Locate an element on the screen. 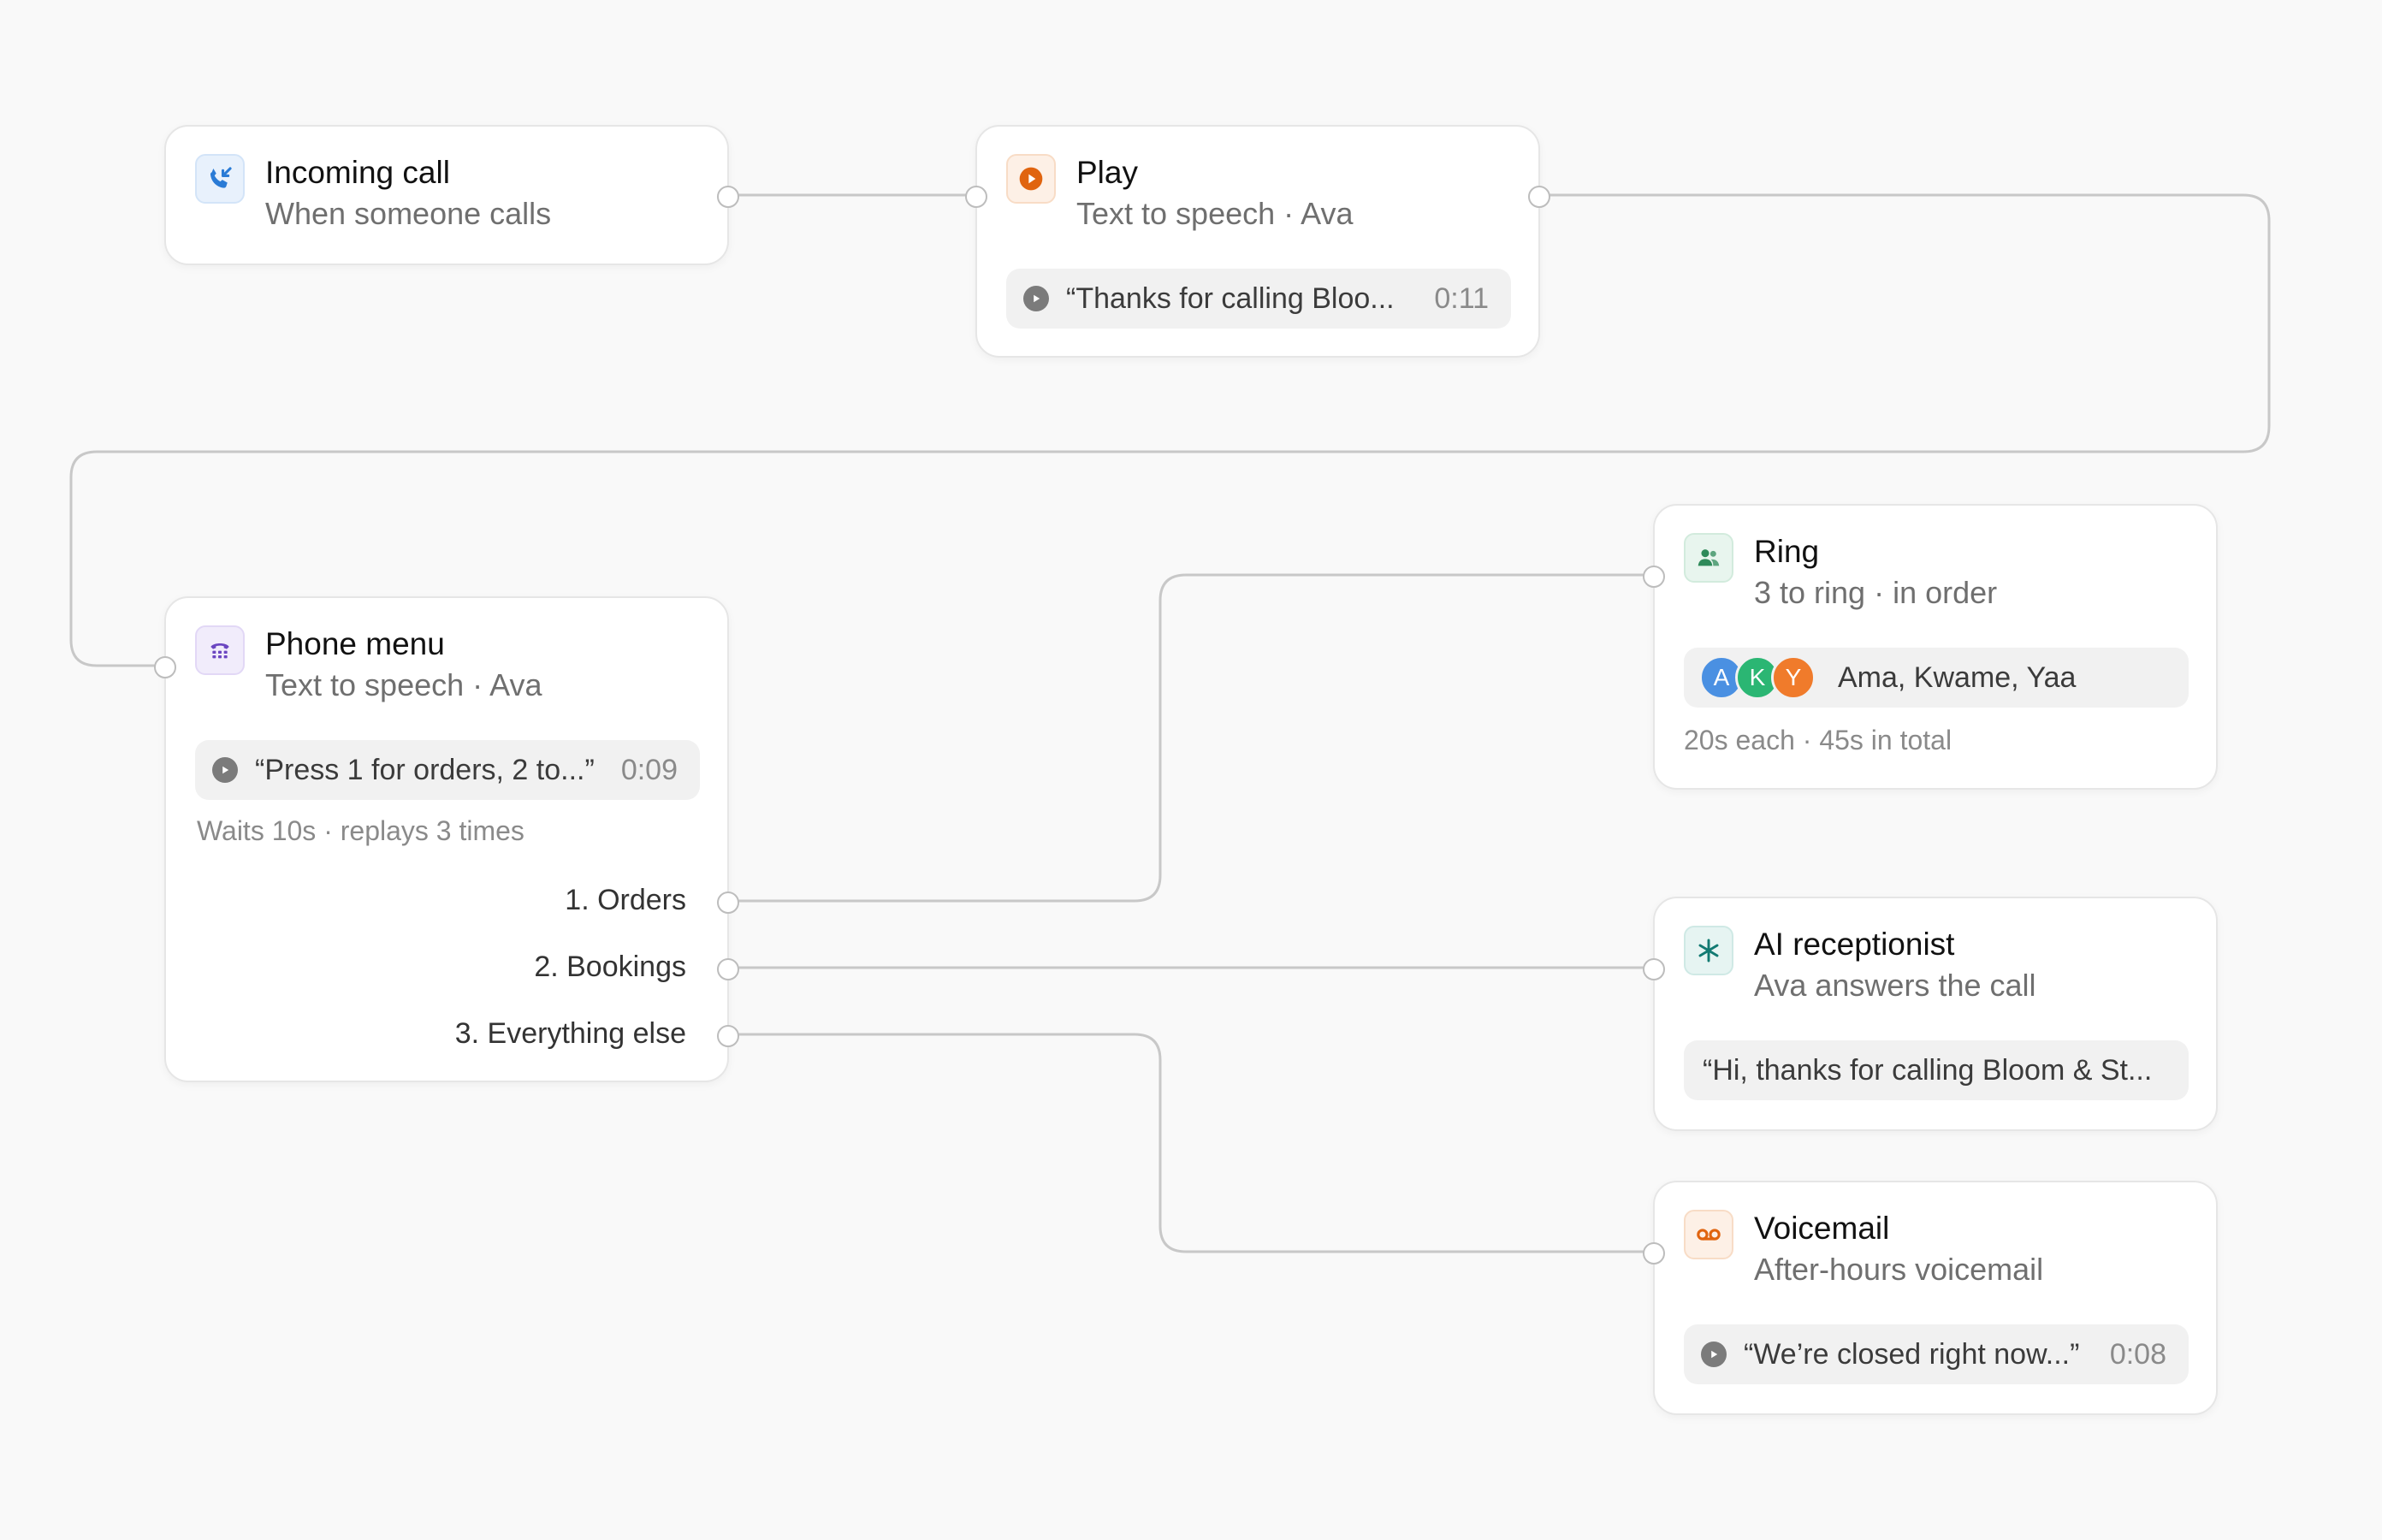  clip-duration: 0:11 is located at coordinates (1461, 298).